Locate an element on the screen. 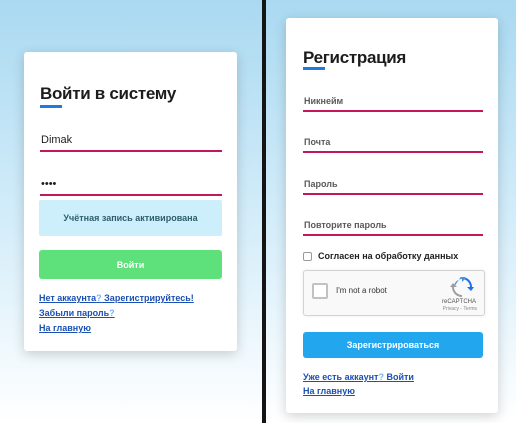 Image resolution: width=516 pixels, height=423 pixels. login-link: Войти is located at coordinates (398, 377).